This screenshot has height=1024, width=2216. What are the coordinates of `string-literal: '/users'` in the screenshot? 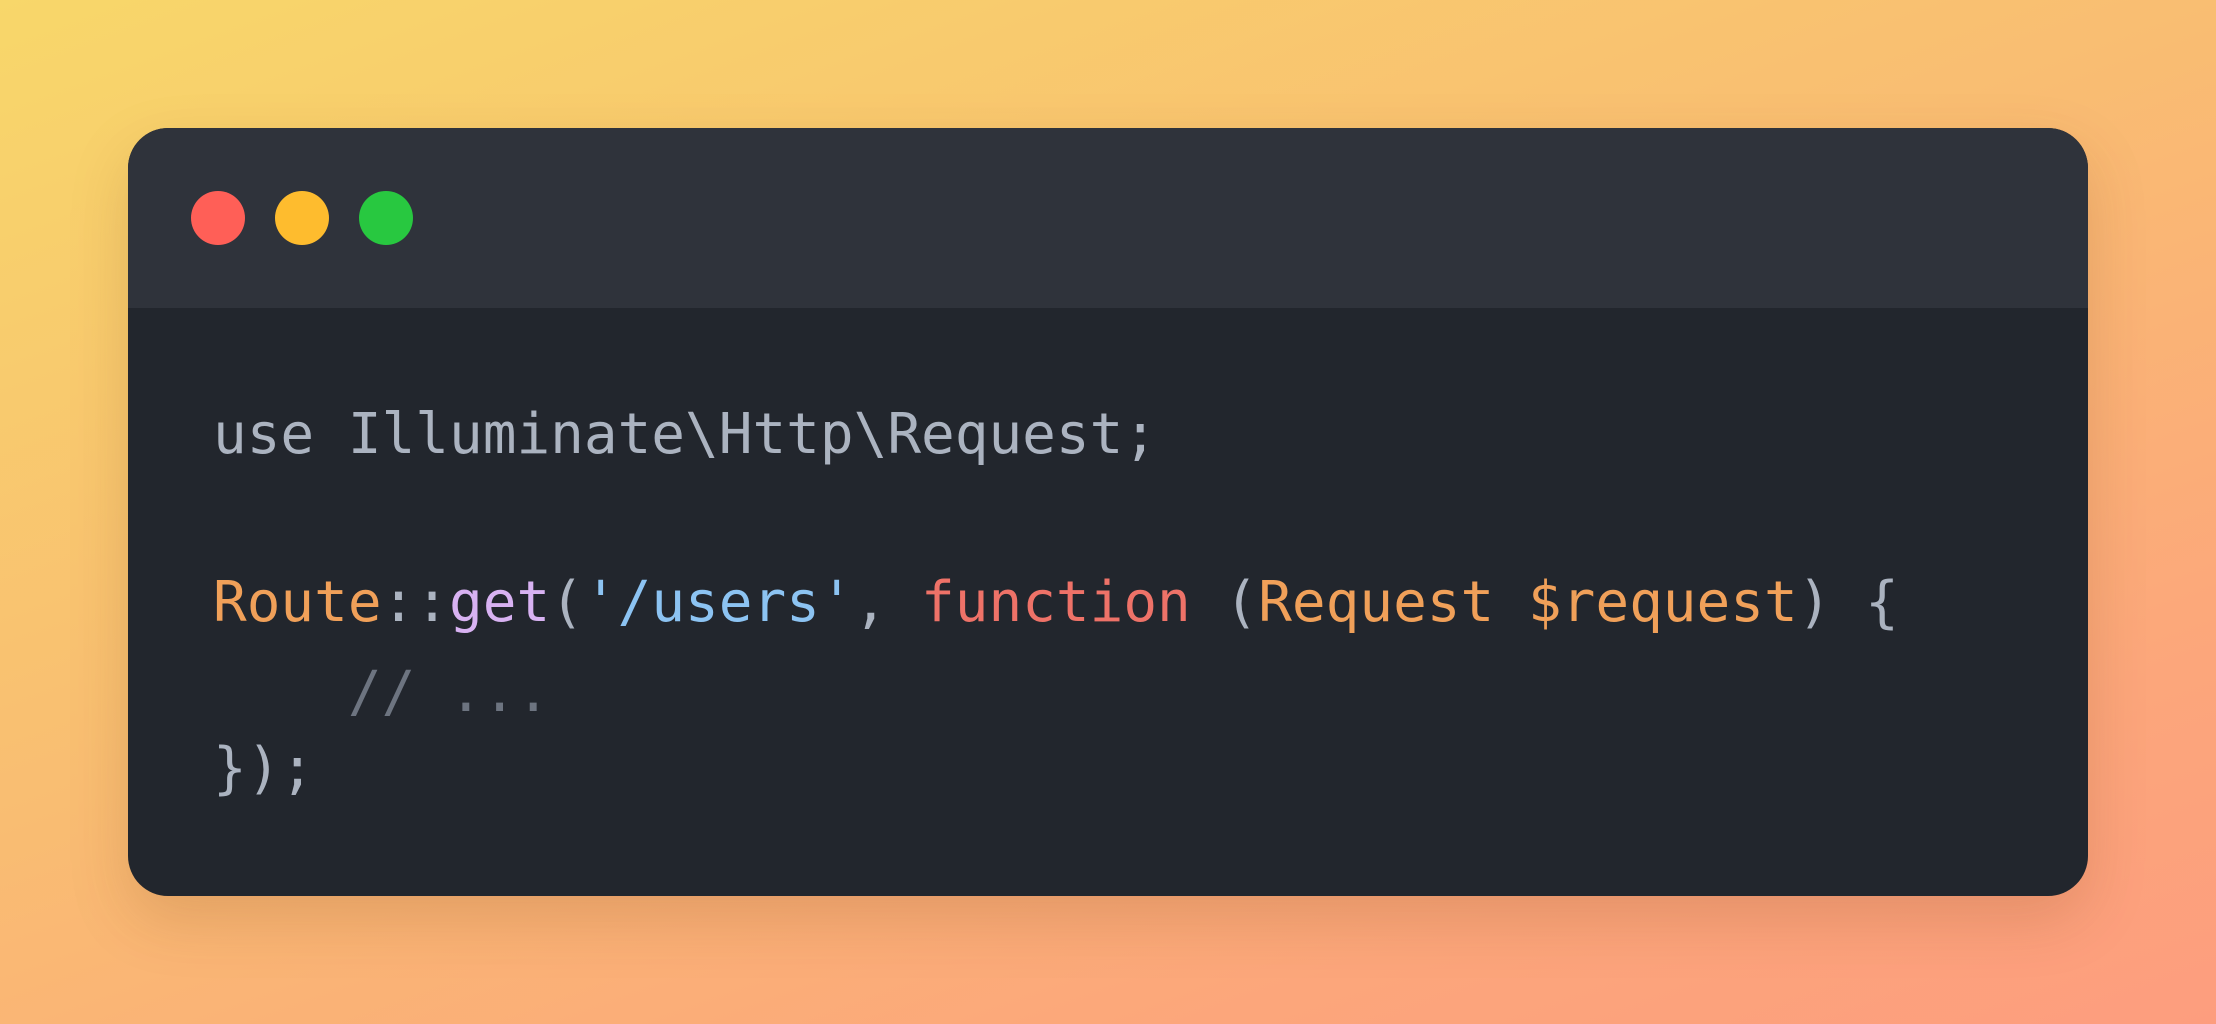 It's located at (718, 602).